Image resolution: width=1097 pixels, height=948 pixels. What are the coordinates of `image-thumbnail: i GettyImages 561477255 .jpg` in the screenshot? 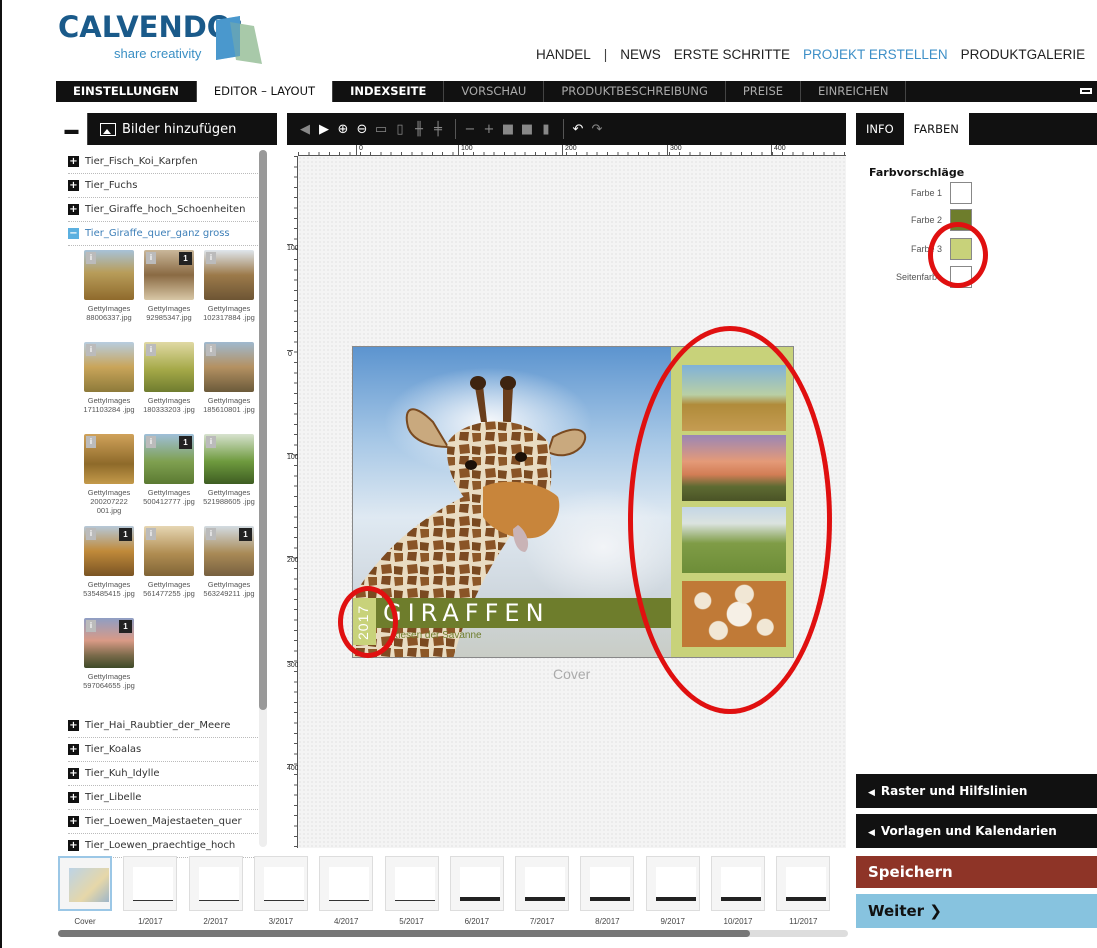 It's located at (169, 572).